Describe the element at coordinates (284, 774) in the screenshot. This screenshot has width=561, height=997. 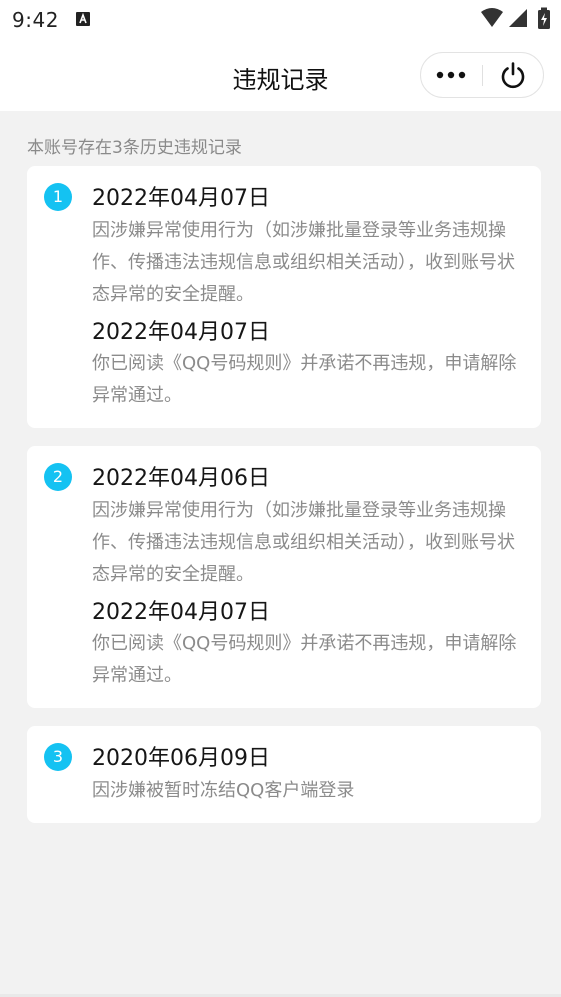
I see `violation-record-card: 3 2020年06月09日 因涉嫌被暂时冻结QQ客户端登录` at that location.